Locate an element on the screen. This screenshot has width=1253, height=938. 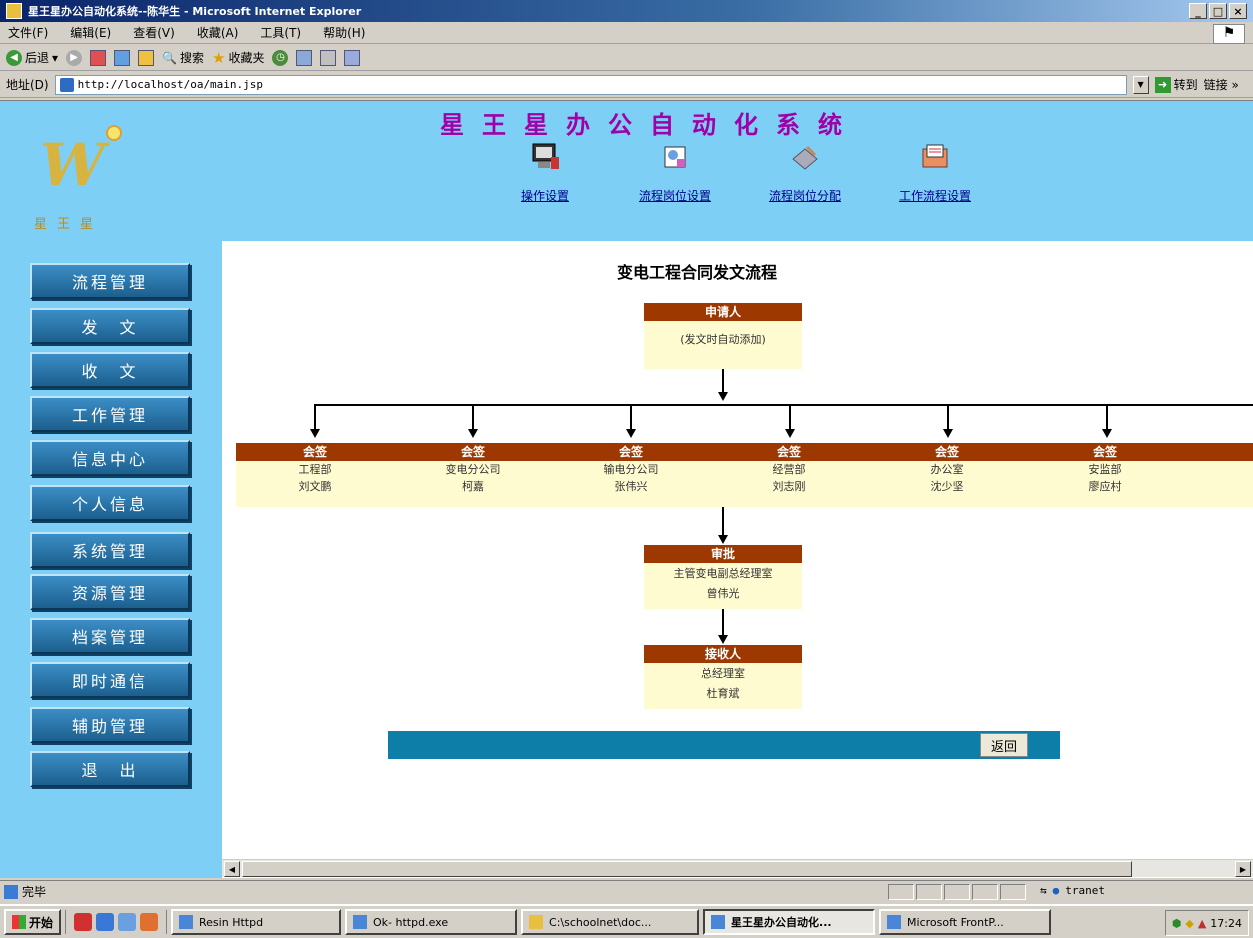
sidebar-item-info-center: 信息中心 is located at coordinates (110, 458).